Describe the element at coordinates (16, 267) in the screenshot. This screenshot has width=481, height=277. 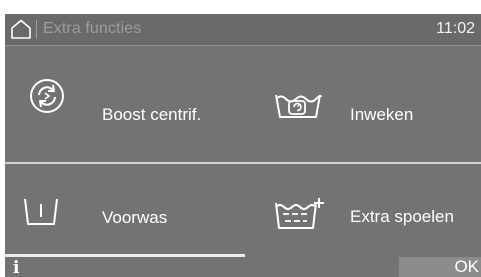
I see `info-icon: i` at that location.